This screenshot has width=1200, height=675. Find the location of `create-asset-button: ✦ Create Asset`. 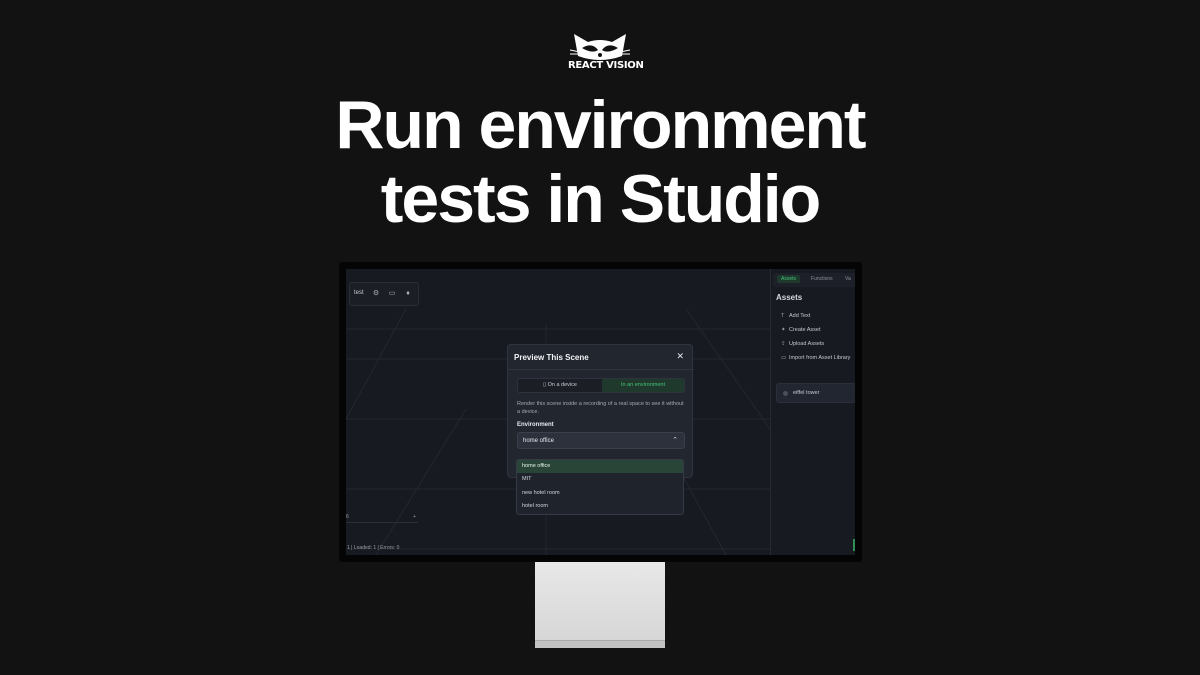

create-asset-button: ✦ Create Asset is located at coordinates (801, 330).